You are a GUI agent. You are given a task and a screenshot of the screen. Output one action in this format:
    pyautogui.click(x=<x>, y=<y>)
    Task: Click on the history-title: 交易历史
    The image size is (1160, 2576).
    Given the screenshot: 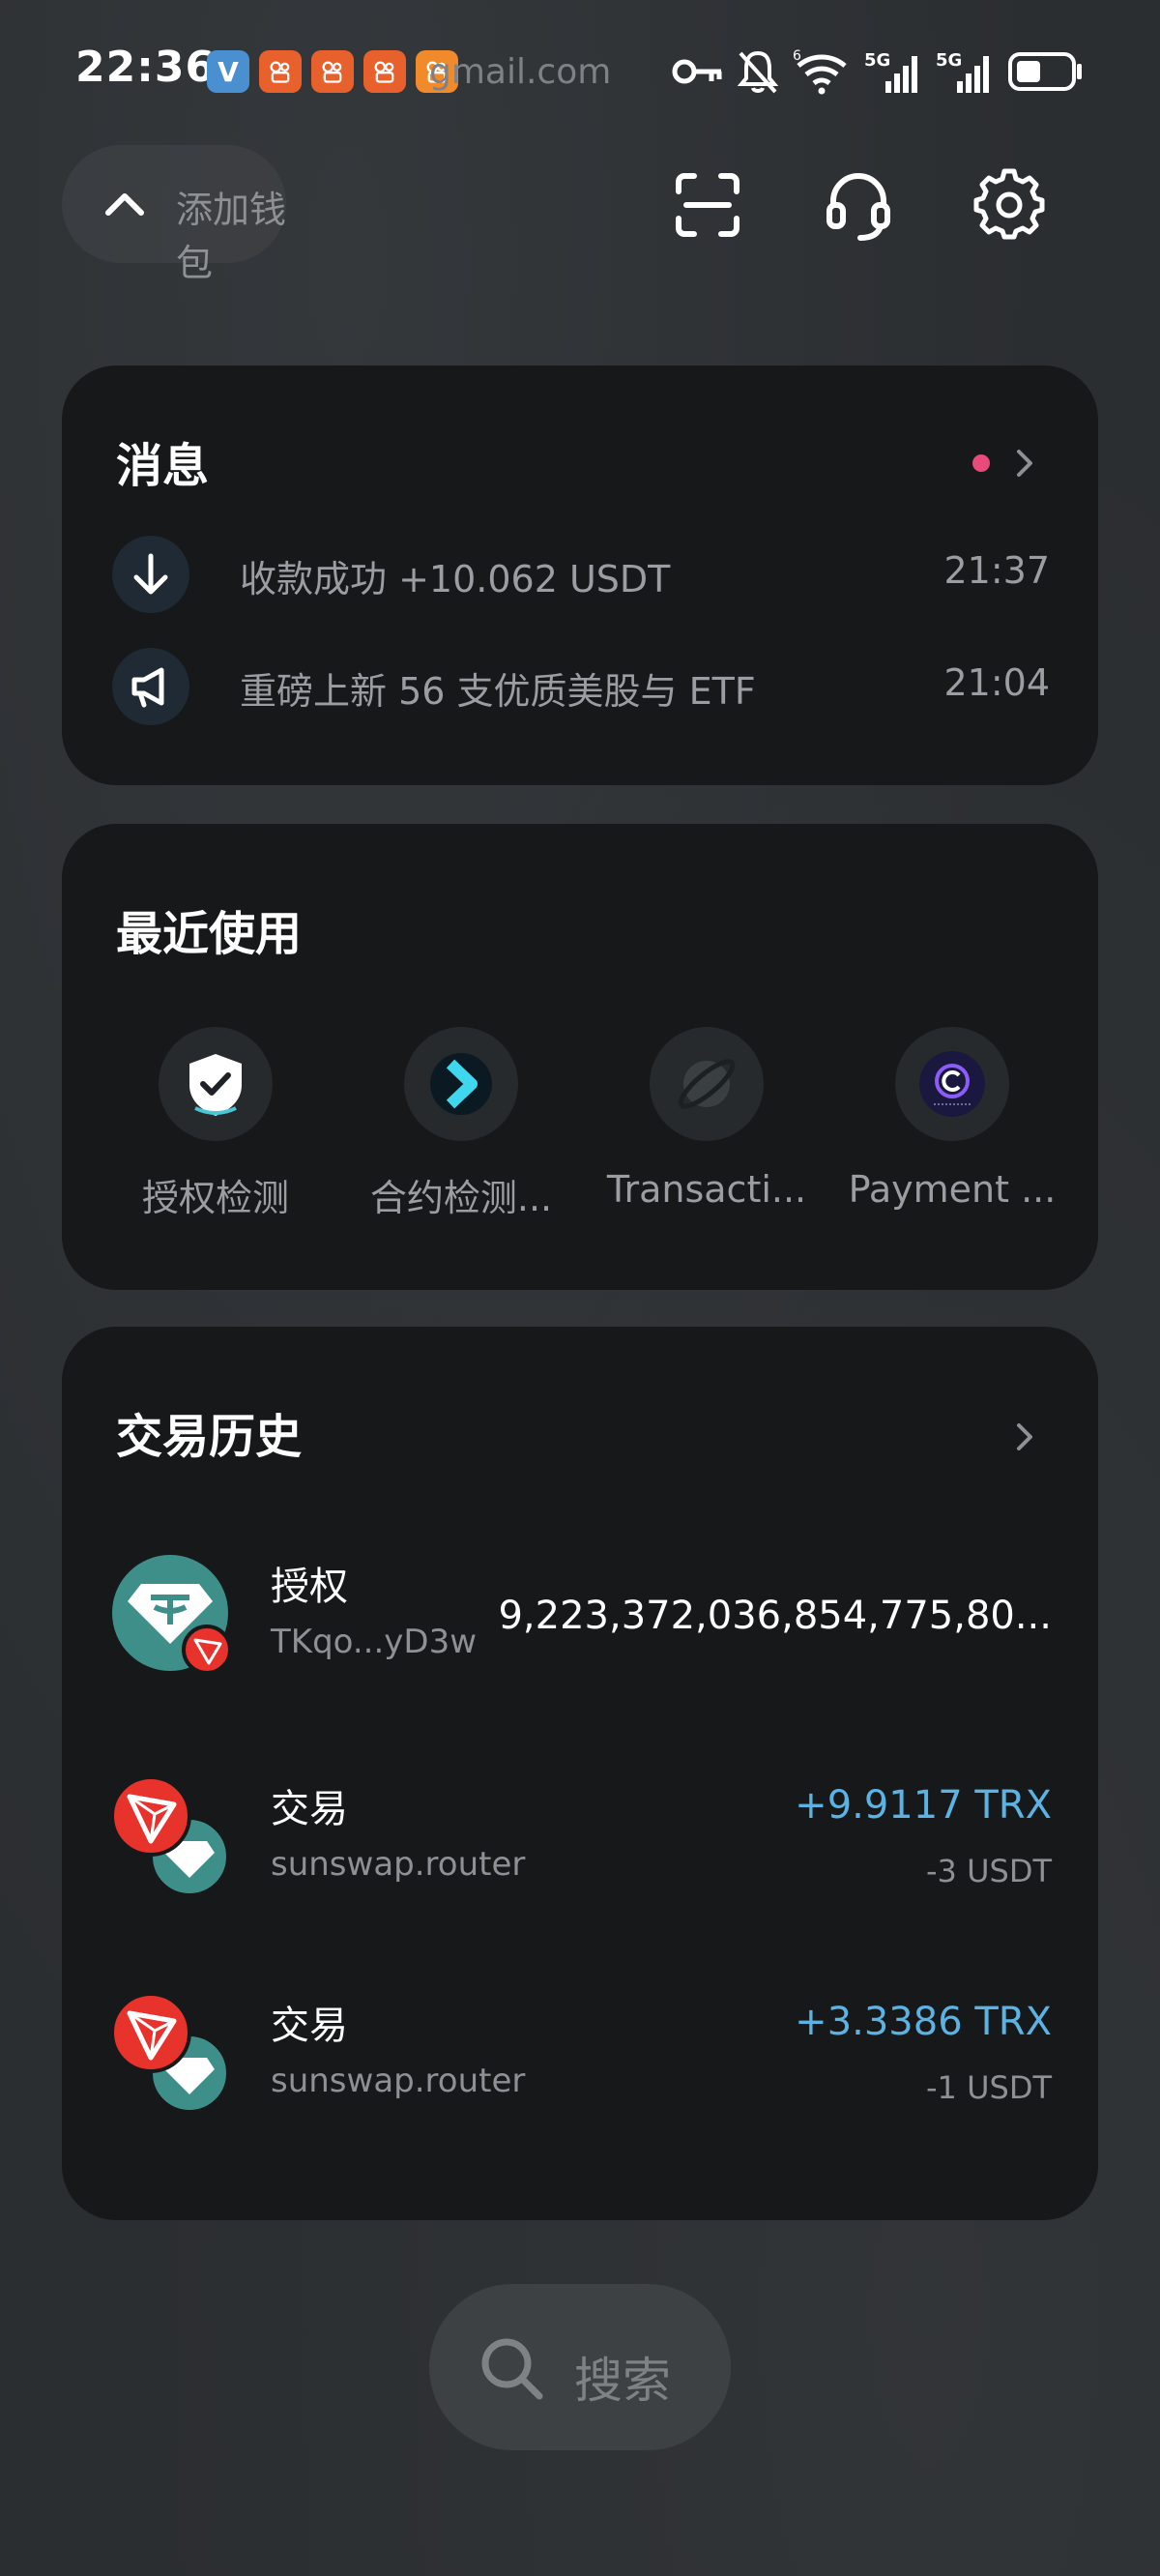 What is the action you would take?
    pyautogui.click(x=210, y=1437)
    